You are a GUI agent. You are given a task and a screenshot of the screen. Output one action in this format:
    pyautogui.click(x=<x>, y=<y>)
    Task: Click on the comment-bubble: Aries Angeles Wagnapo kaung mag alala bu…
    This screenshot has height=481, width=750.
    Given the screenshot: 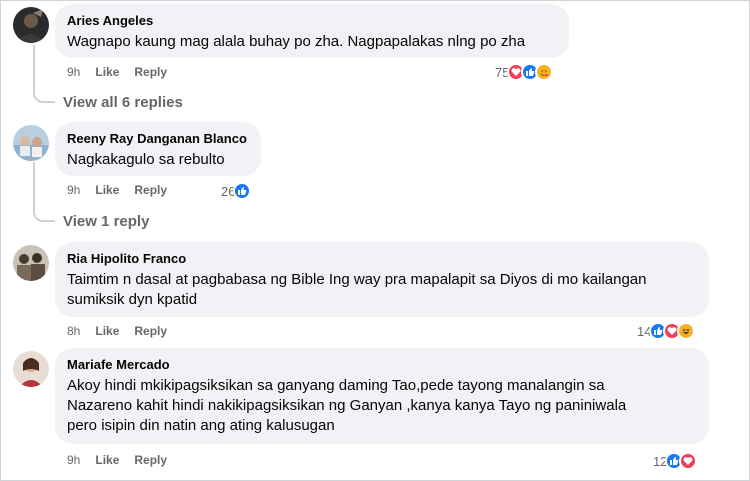 What is the action you would take?
    pyautogui.click(x=312, y=31)
    